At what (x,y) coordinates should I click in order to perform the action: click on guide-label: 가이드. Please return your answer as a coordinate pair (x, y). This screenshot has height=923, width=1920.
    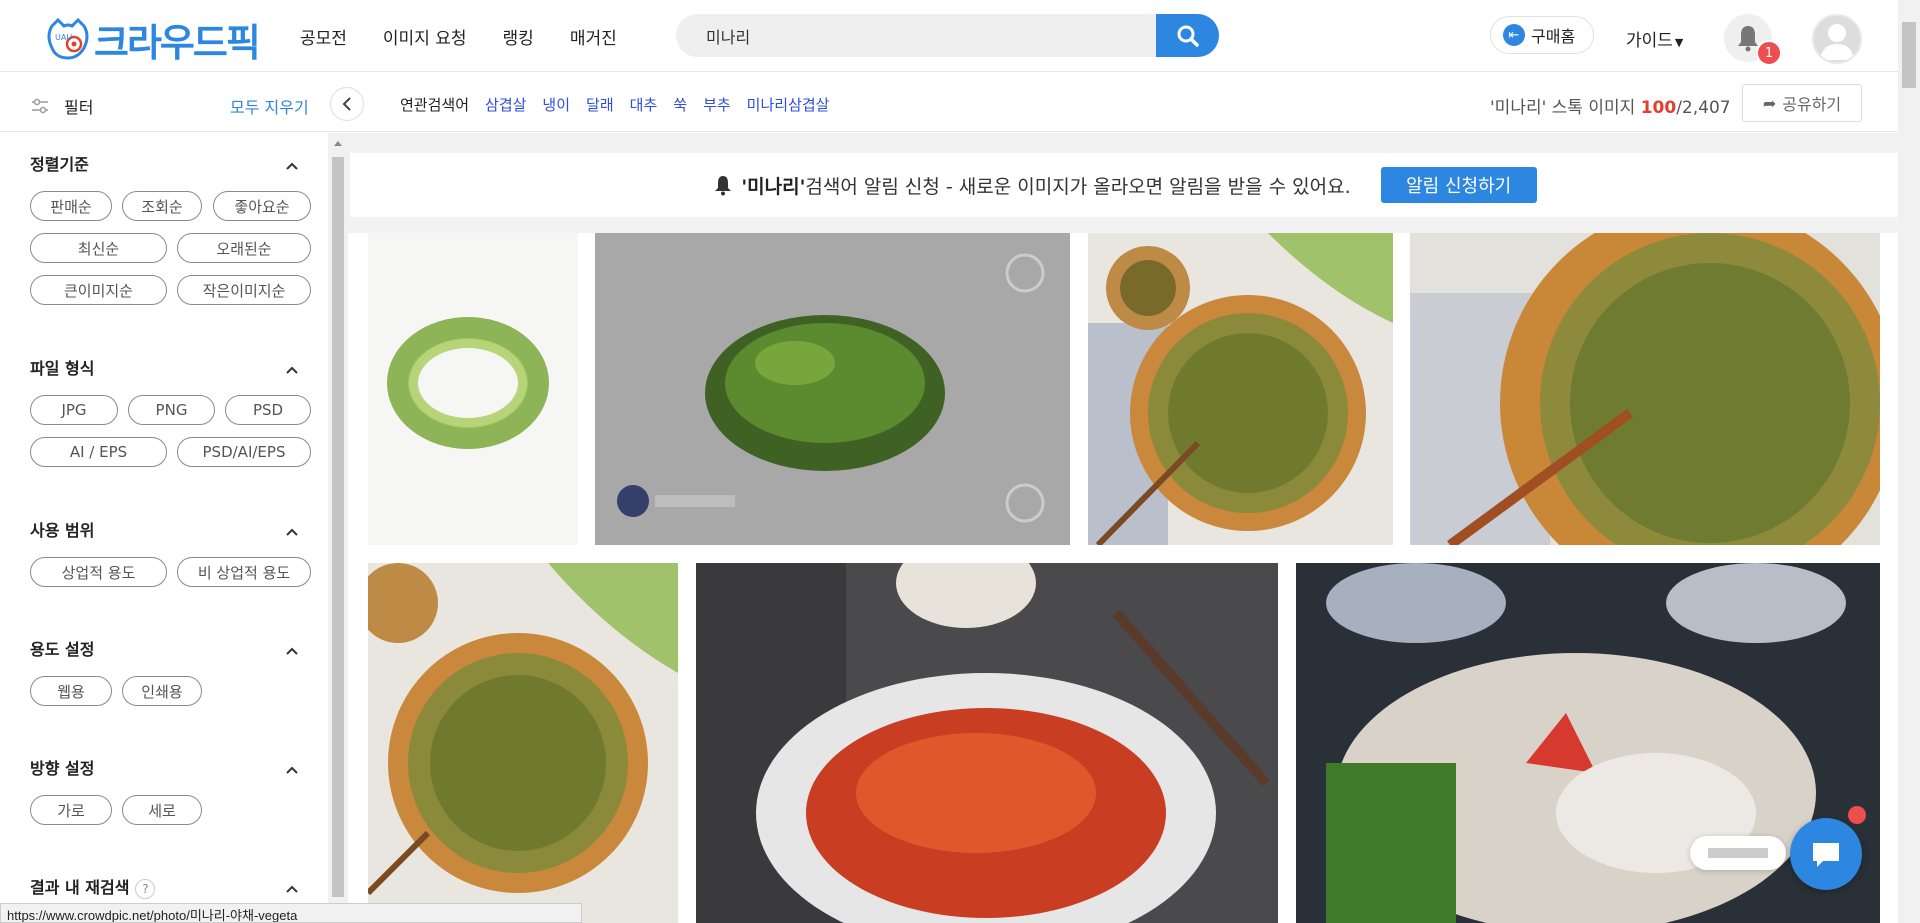
    Looking at the image, I should click on (1649, 41).